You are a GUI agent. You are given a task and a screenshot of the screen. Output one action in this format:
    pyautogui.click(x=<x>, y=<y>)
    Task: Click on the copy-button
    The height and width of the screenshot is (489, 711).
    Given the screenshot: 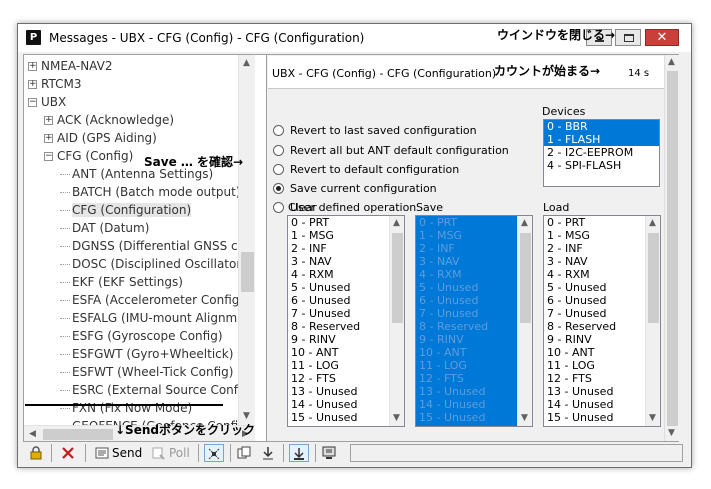 What is the action you would take?
    pyautogui.click(x=245, y=453)
    